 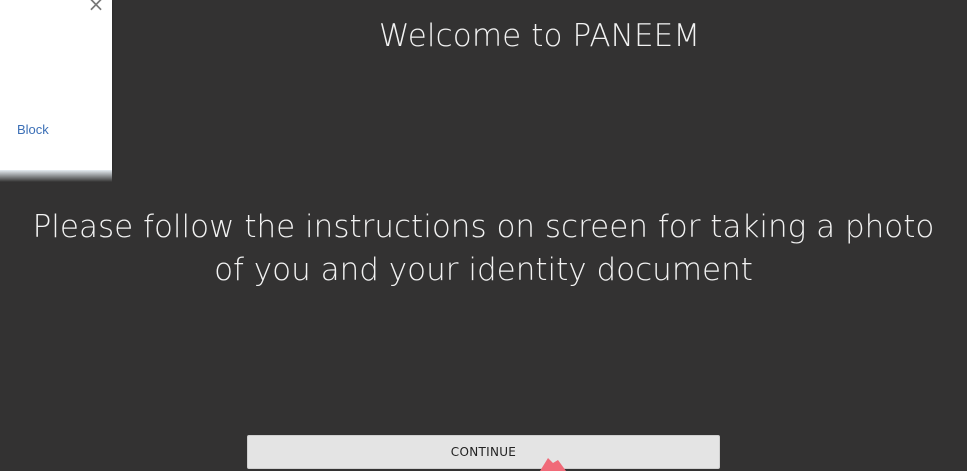 I want to click on instructions-line-2: of you and your identity document, so click(x=483, y=270).